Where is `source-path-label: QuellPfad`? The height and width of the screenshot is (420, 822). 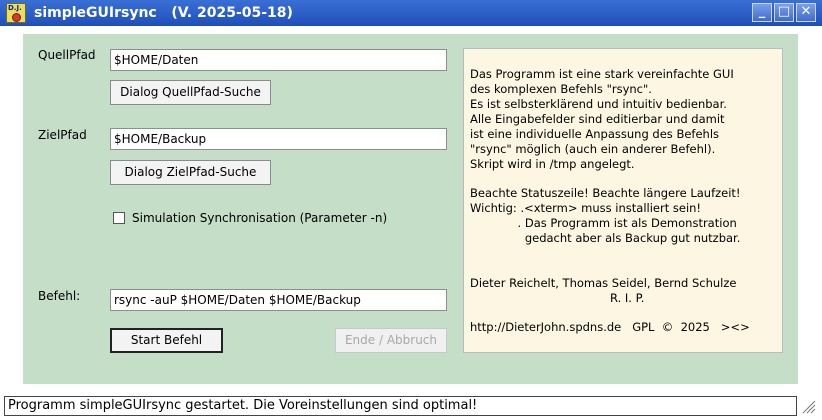 source-path-label: QuellPfad is located at coordinates (67, 55).